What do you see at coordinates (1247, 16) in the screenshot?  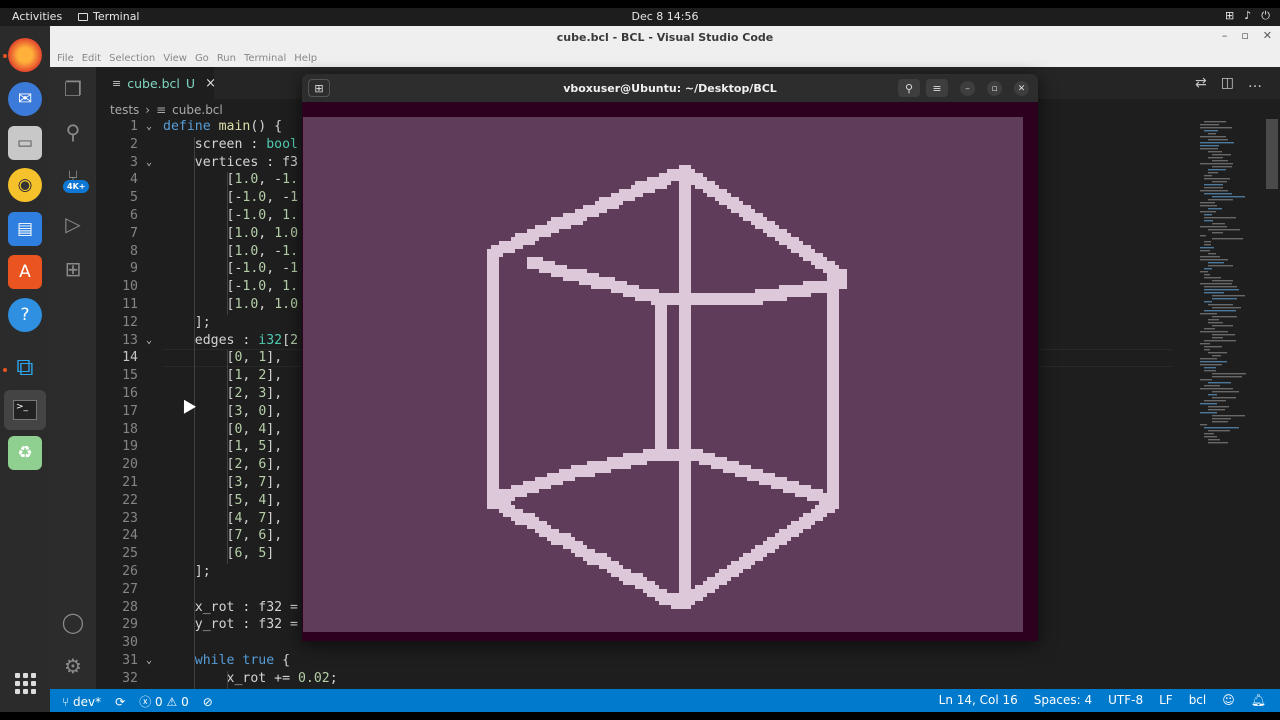 I see `system-tray: ⊞ ♪ ⏻` at bounding box center [1247, 16].